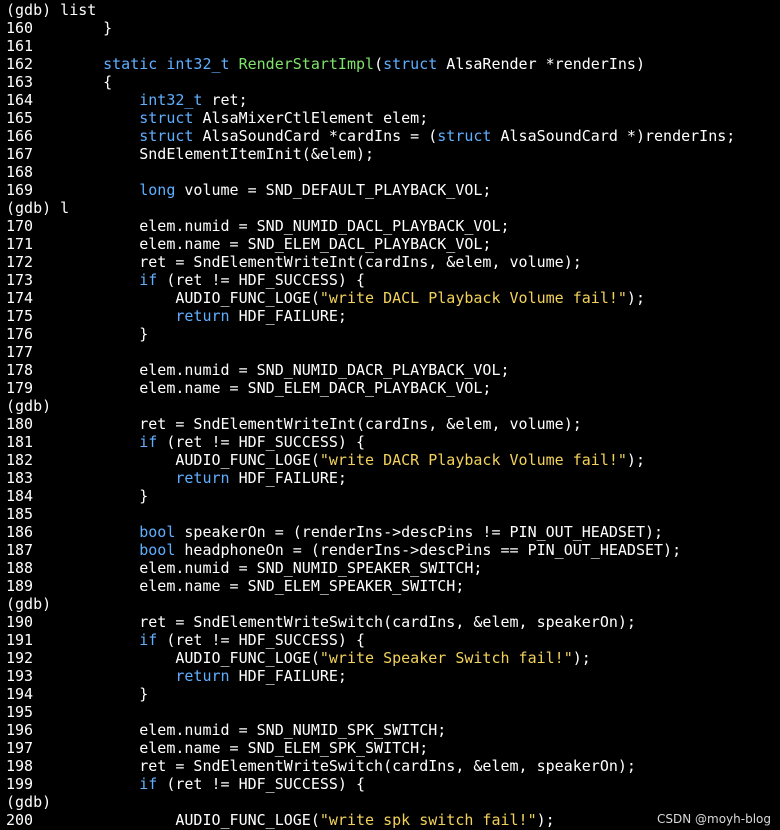  Describe the element at coordinates (20, 226) in the screenshot. I see `line-number: 170` at that location.